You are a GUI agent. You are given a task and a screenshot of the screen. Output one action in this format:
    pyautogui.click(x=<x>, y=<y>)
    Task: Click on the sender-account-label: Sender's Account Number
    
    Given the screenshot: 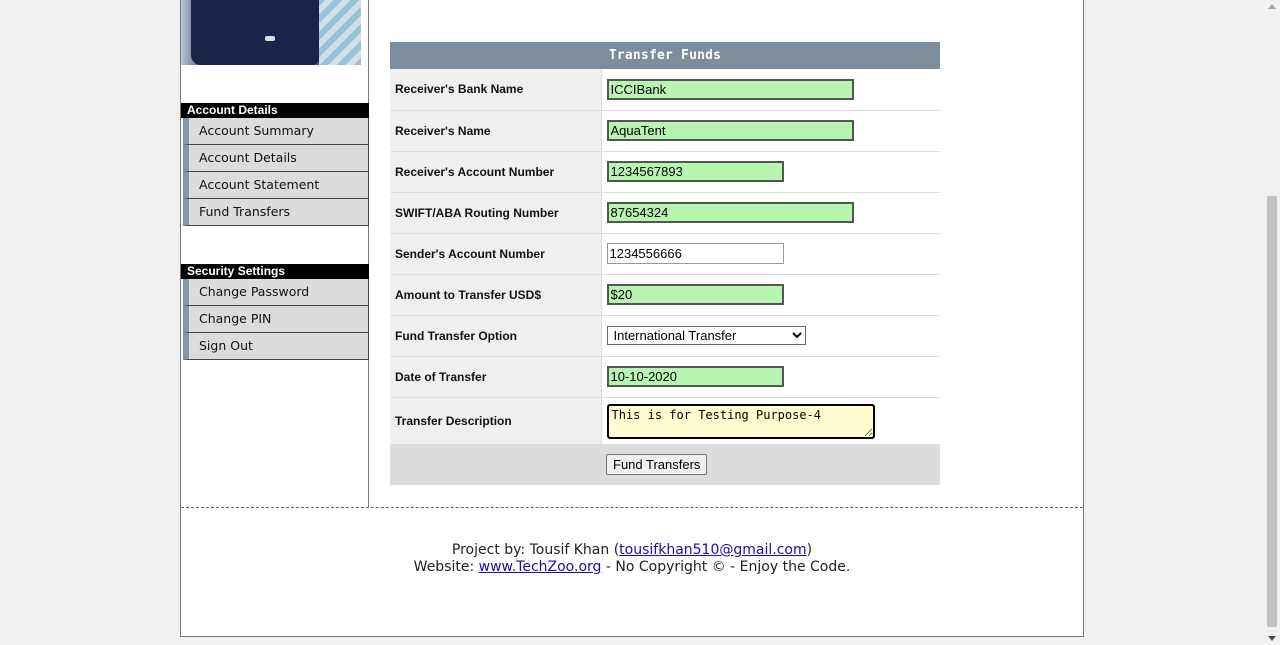 What is the action you would take?
    pyautogui.click(x=496, y=254)
    